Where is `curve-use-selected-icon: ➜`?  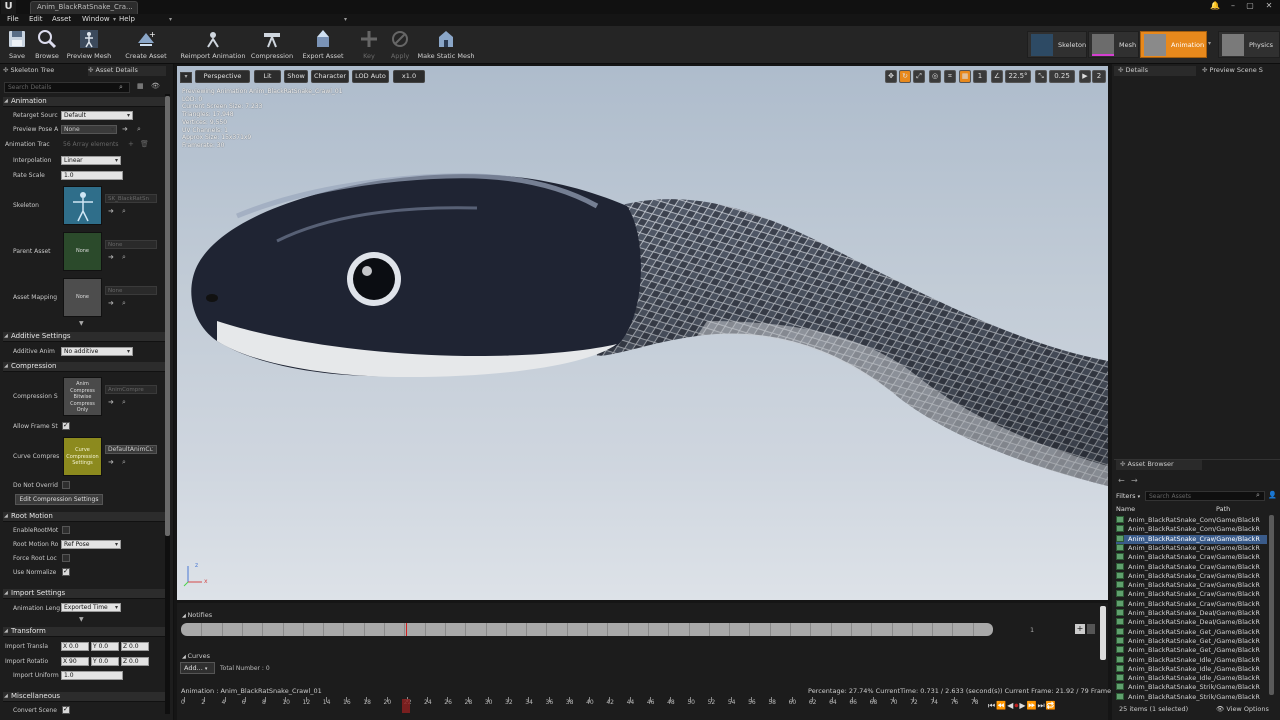 curve-use-selected-icon: ➜ is located at coordinates (111, 462).